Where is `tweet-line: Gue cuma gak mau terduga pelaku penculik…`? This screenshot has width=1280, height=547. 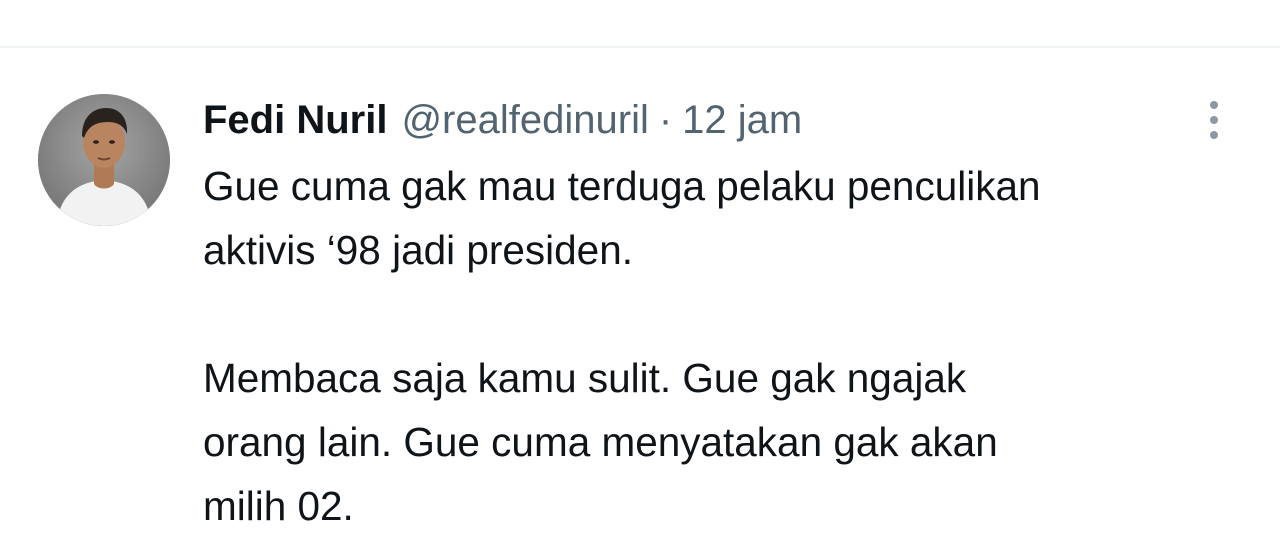
tweet-line: Gue cuma gak mau terduga pelaku penculik… is located at coordinates (622, 186).